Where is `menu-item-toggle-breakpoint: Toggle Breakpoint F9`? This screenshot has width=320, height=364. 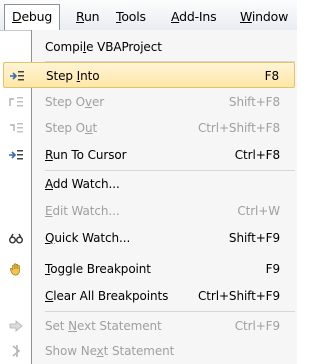 menu-item-toggle-breakpoint: Toggle Breakpoint F9 is located at coordinates (148, 269).